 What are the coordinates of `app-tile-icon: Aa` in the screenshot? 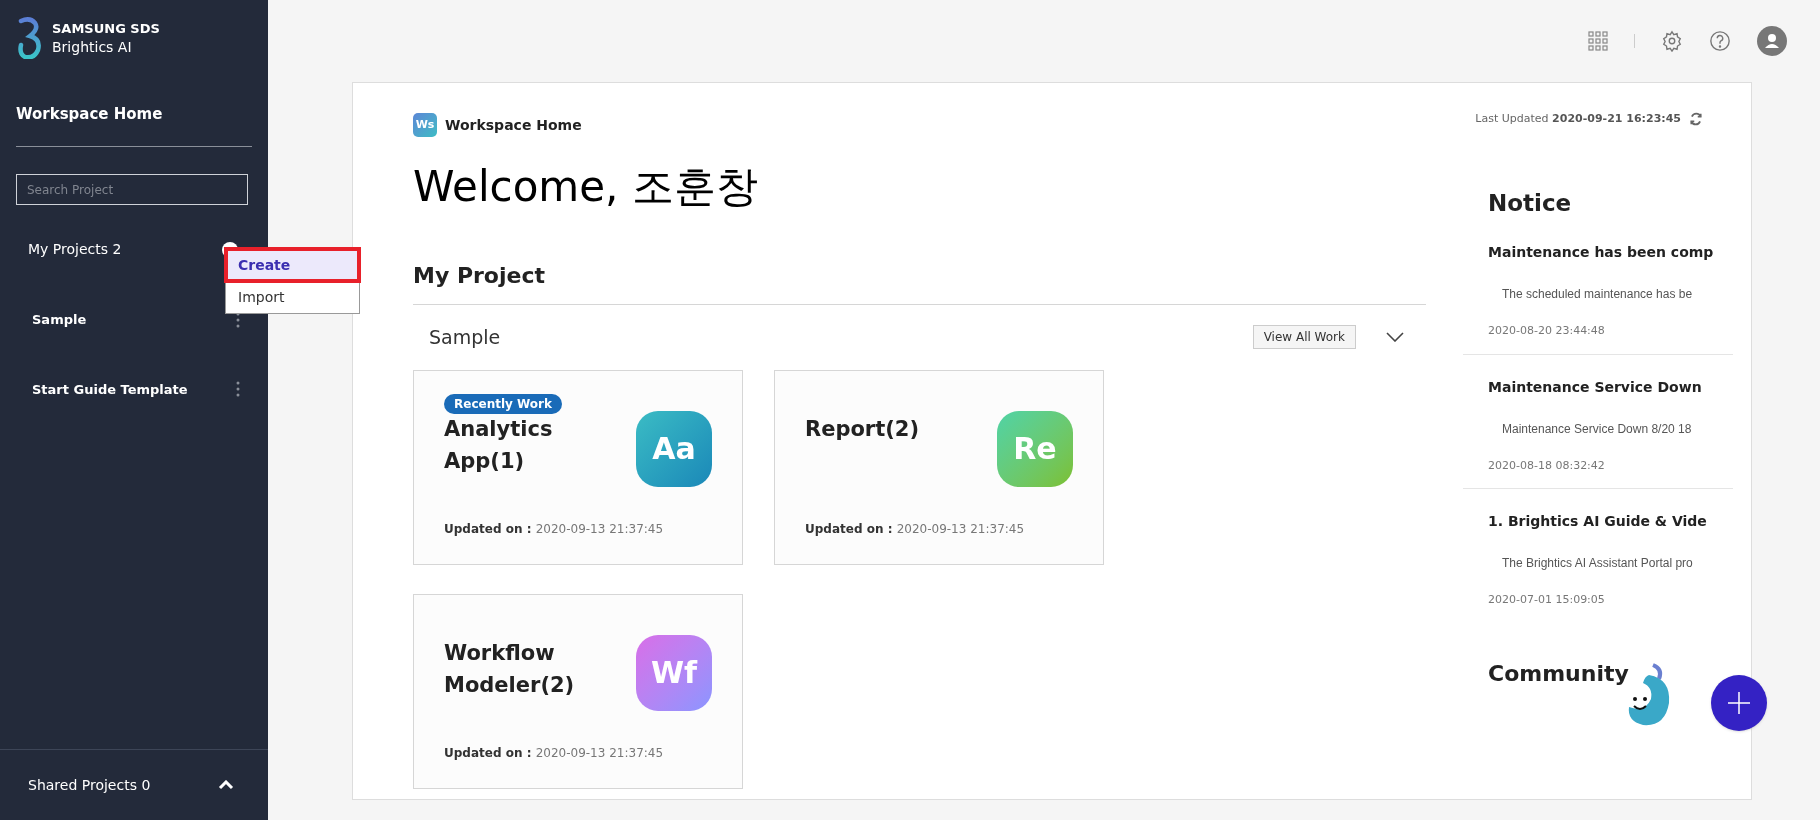 It's located at (674, 448).